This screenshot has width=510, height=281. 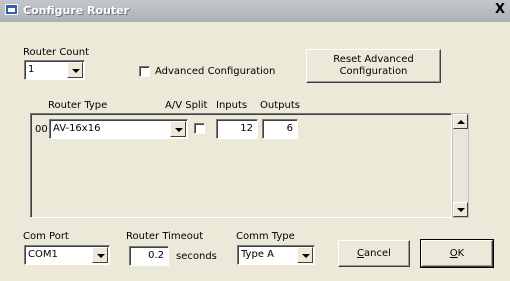 What do you see at coordinates (265, 236) in the screenshot?
I see `comm-type-label: Comm Type` at bounding box center [265, 236].